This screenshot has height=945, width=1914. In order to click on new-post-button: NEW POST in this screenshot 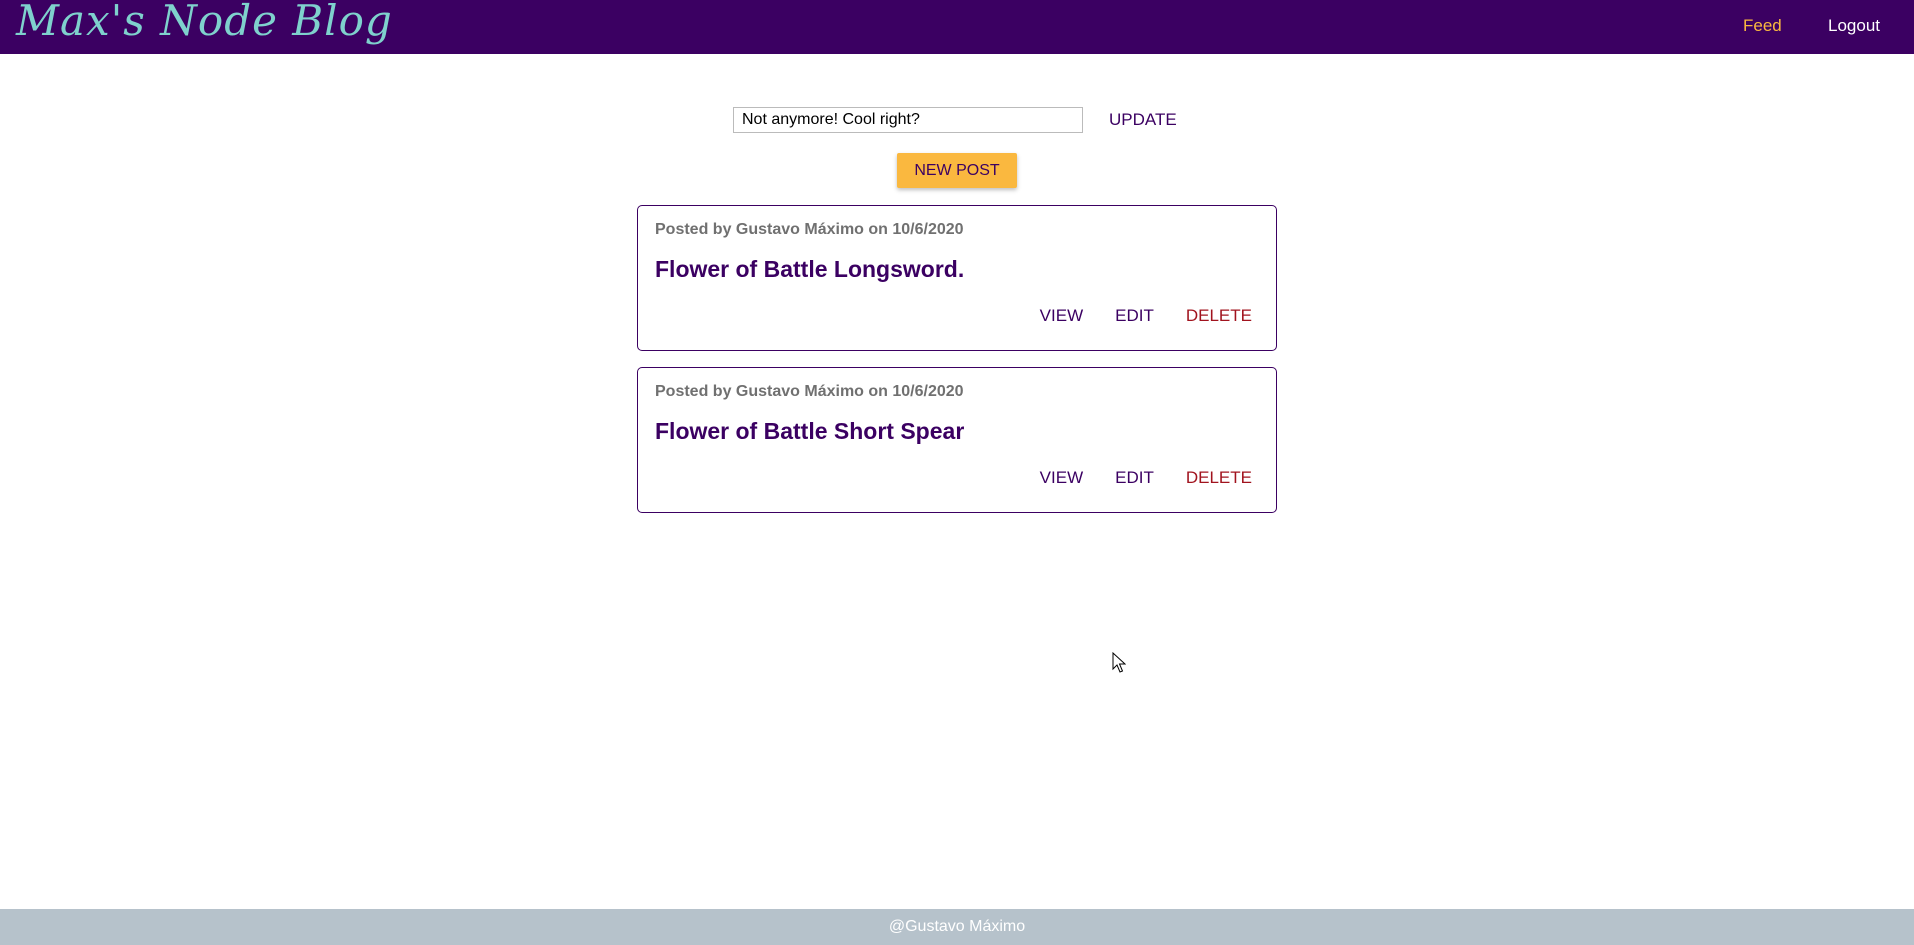, I will do `click(957, 170)`.